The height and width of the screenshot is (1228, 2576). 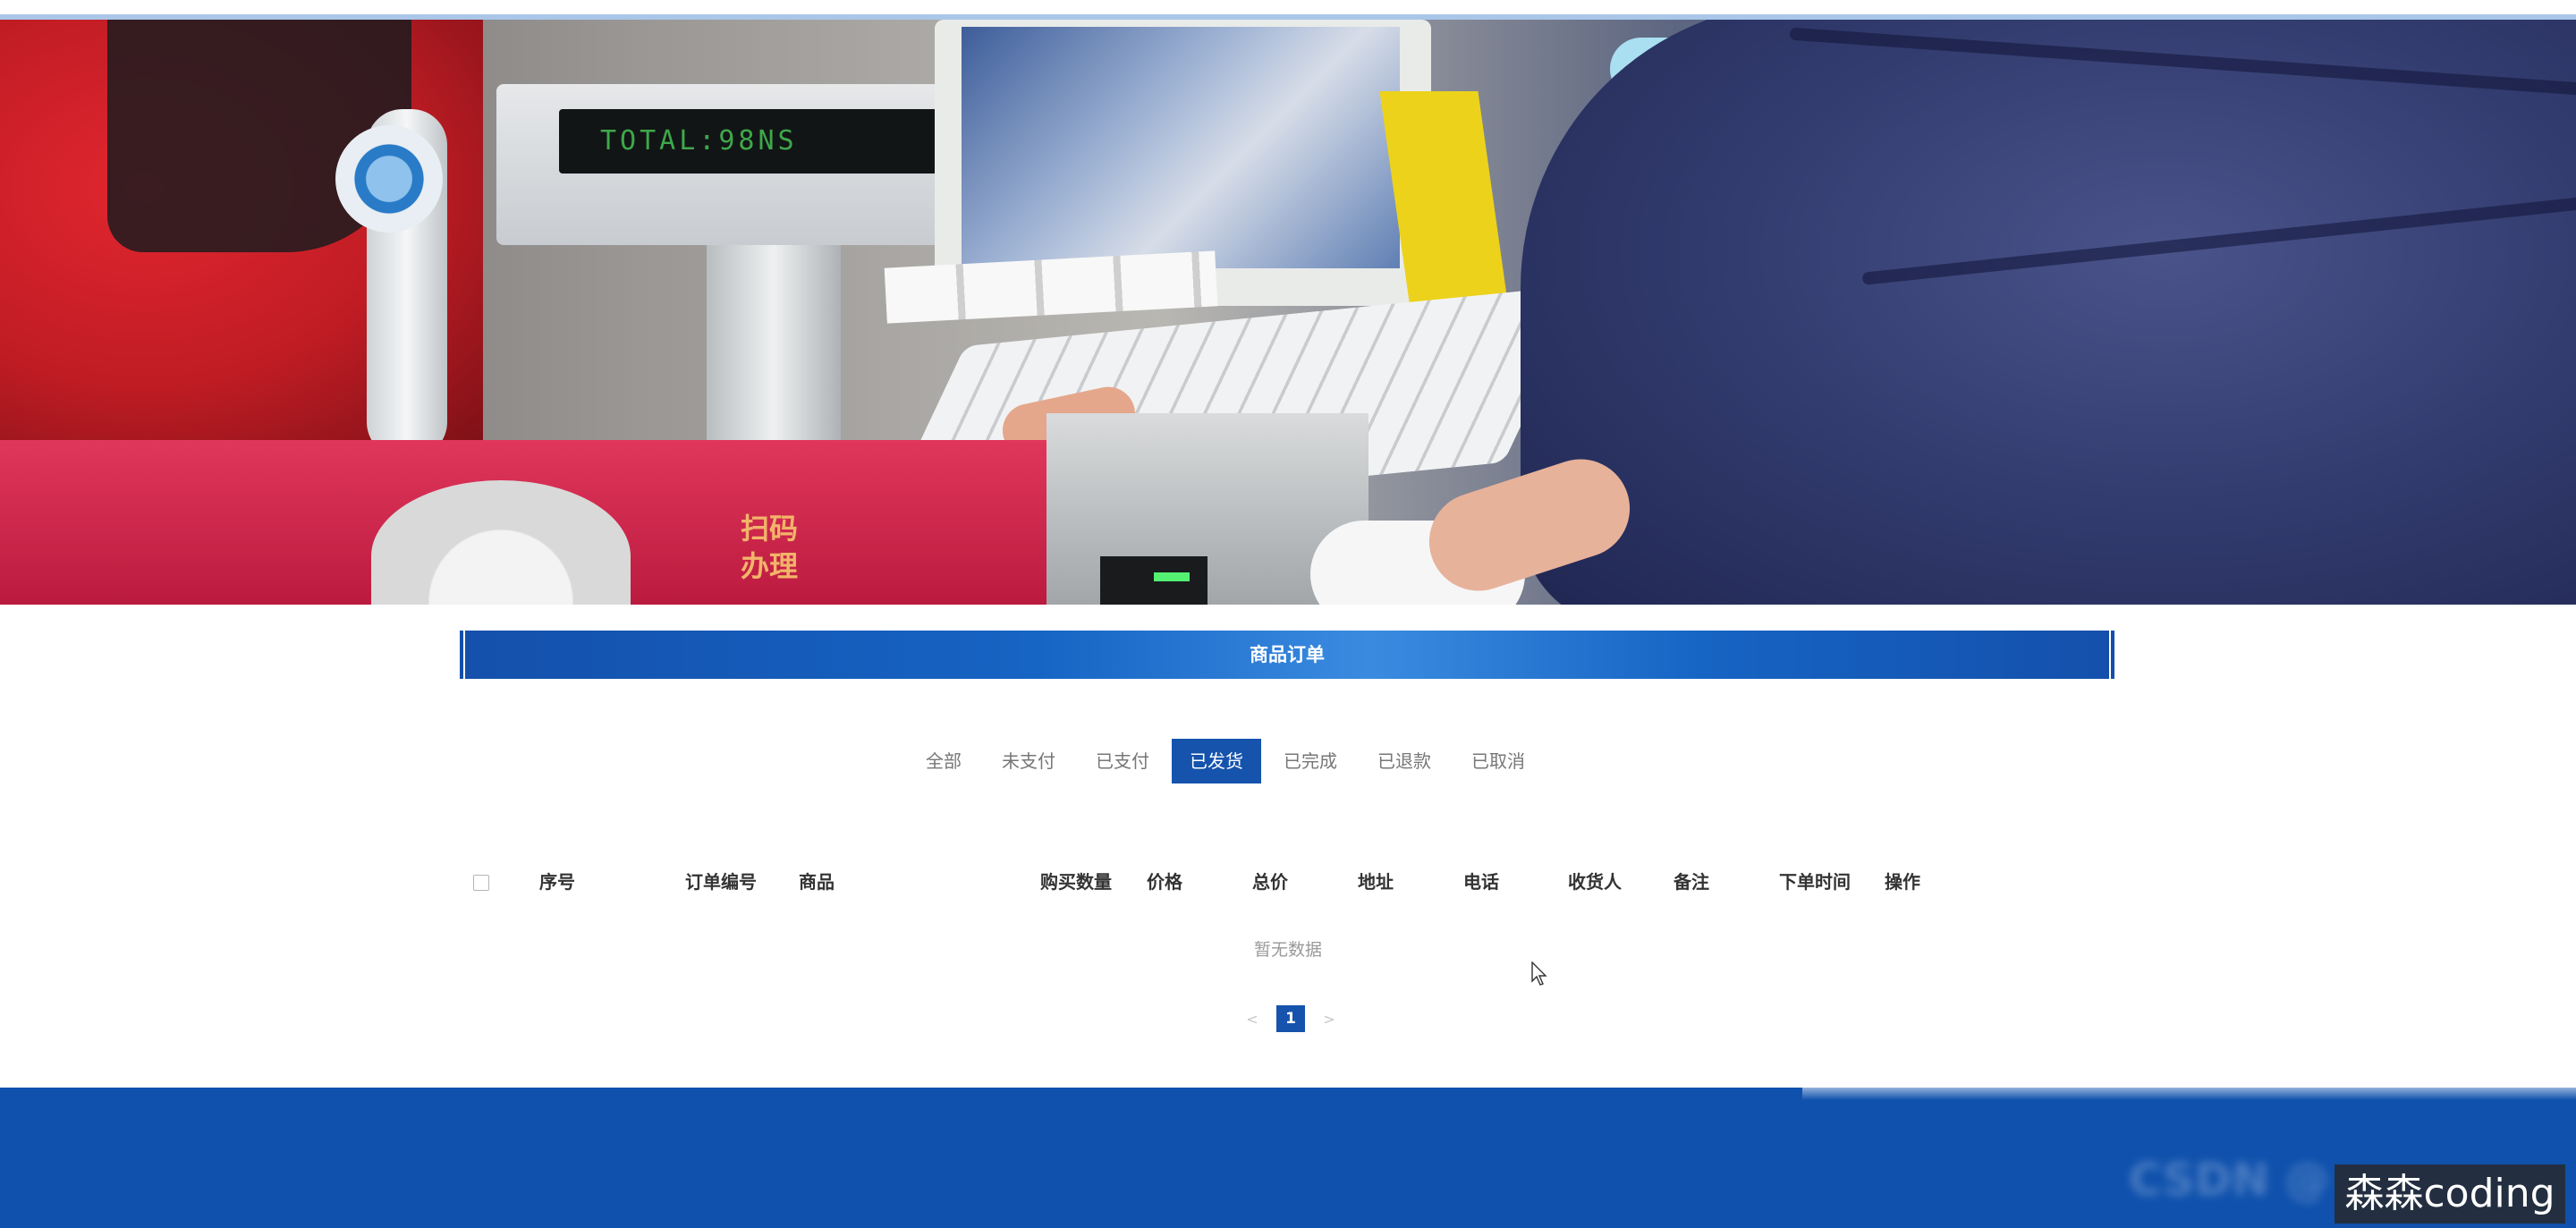 What do you see at coordinates (721, 882) in the screenshot?
I see `column-header-order-number: 订单编号` at bounding box center [721, 882].